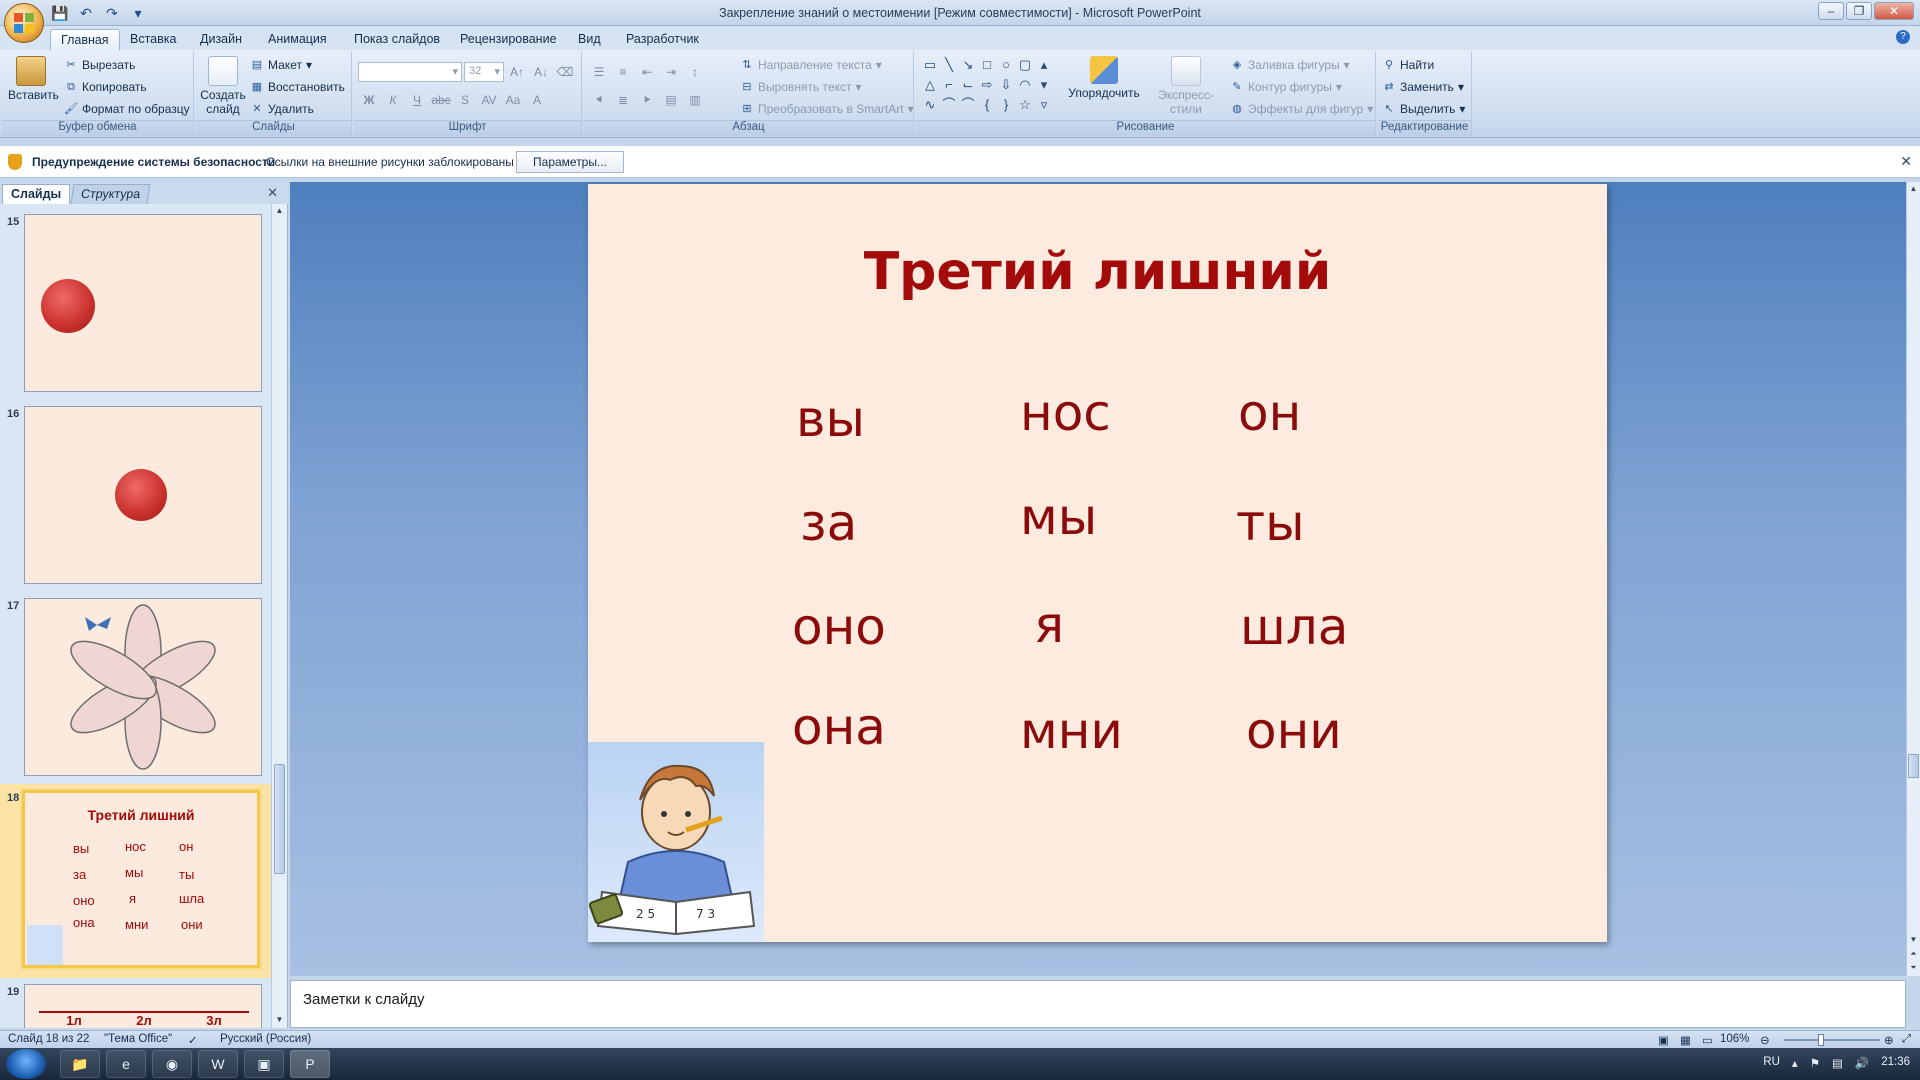 The image size is (1920, 1080). I want to click on justify-icon: ▤, so click(671, 100).